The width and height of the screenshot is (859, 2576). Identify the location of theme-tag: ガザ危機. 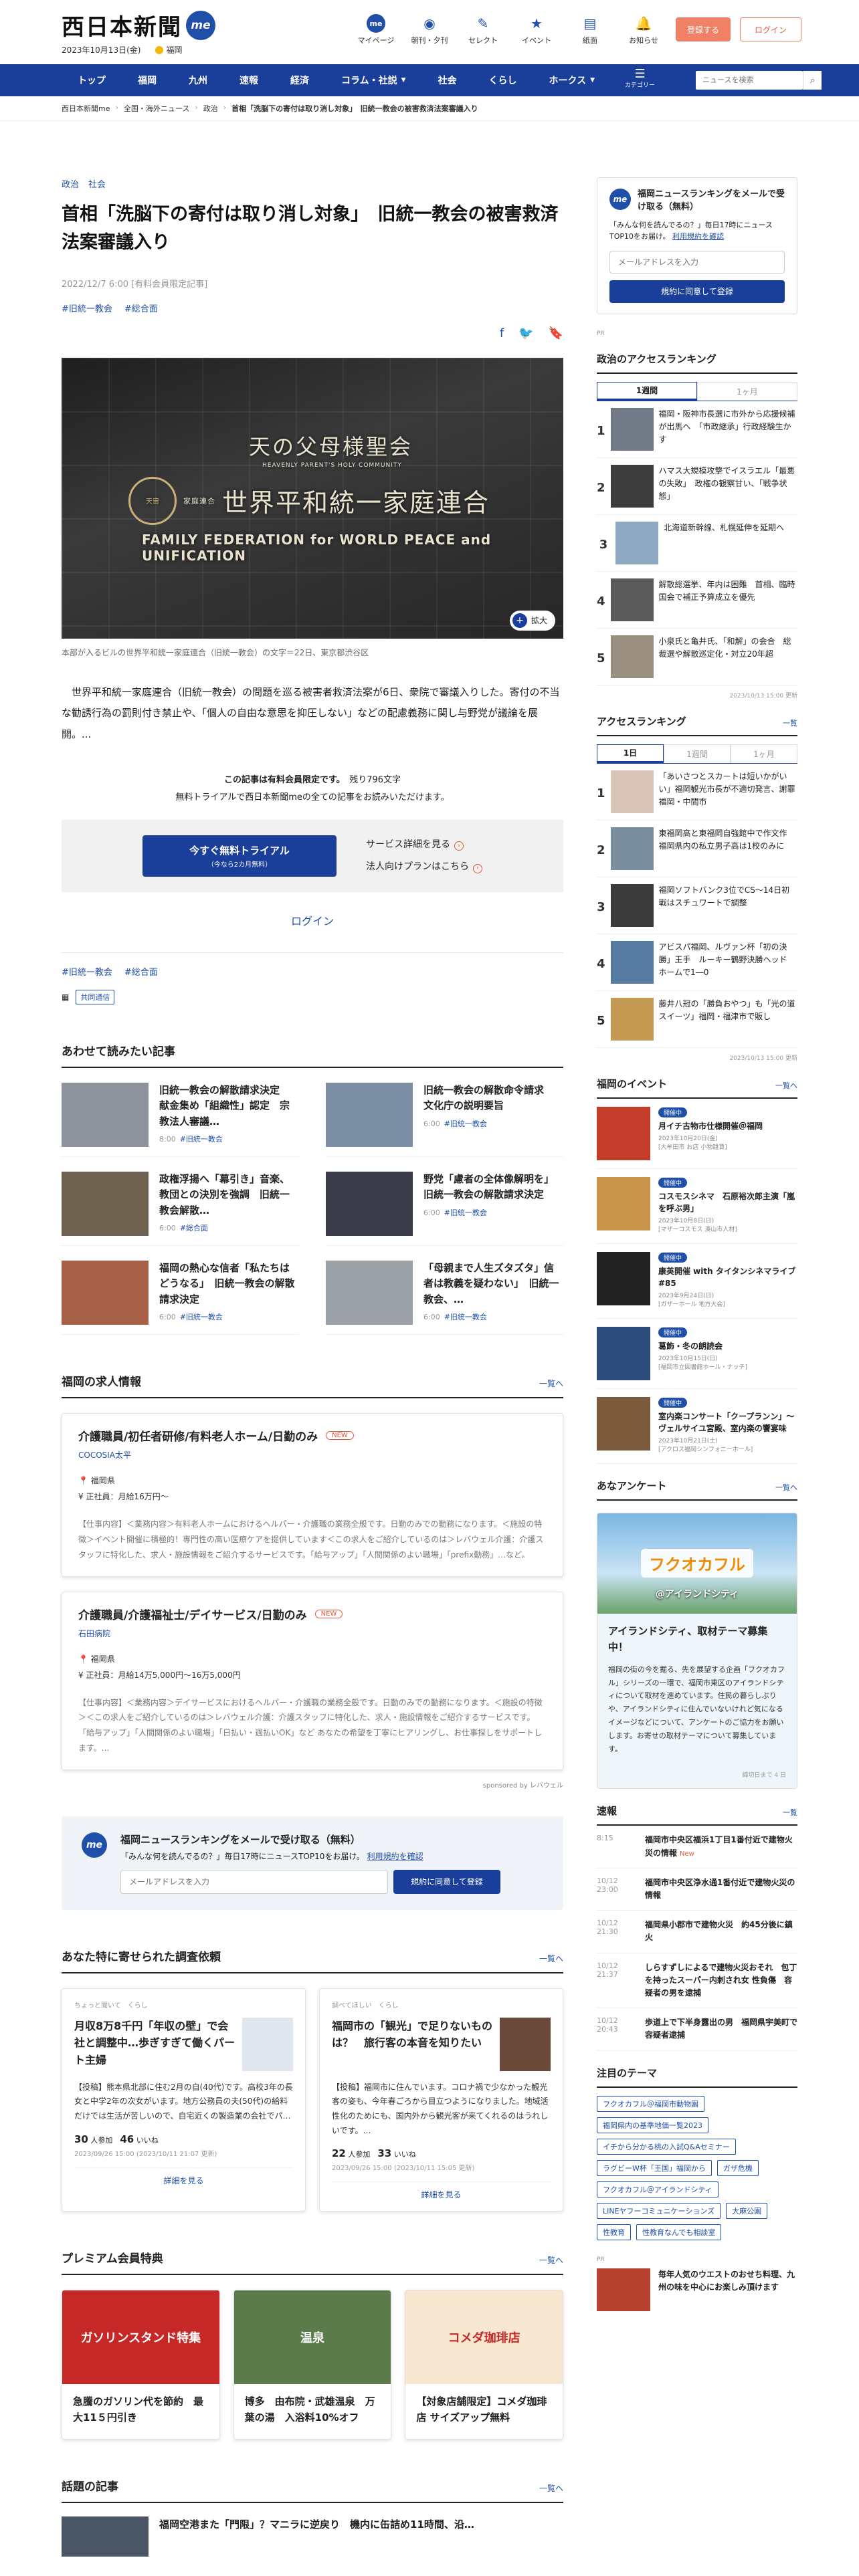
(738, 2168).